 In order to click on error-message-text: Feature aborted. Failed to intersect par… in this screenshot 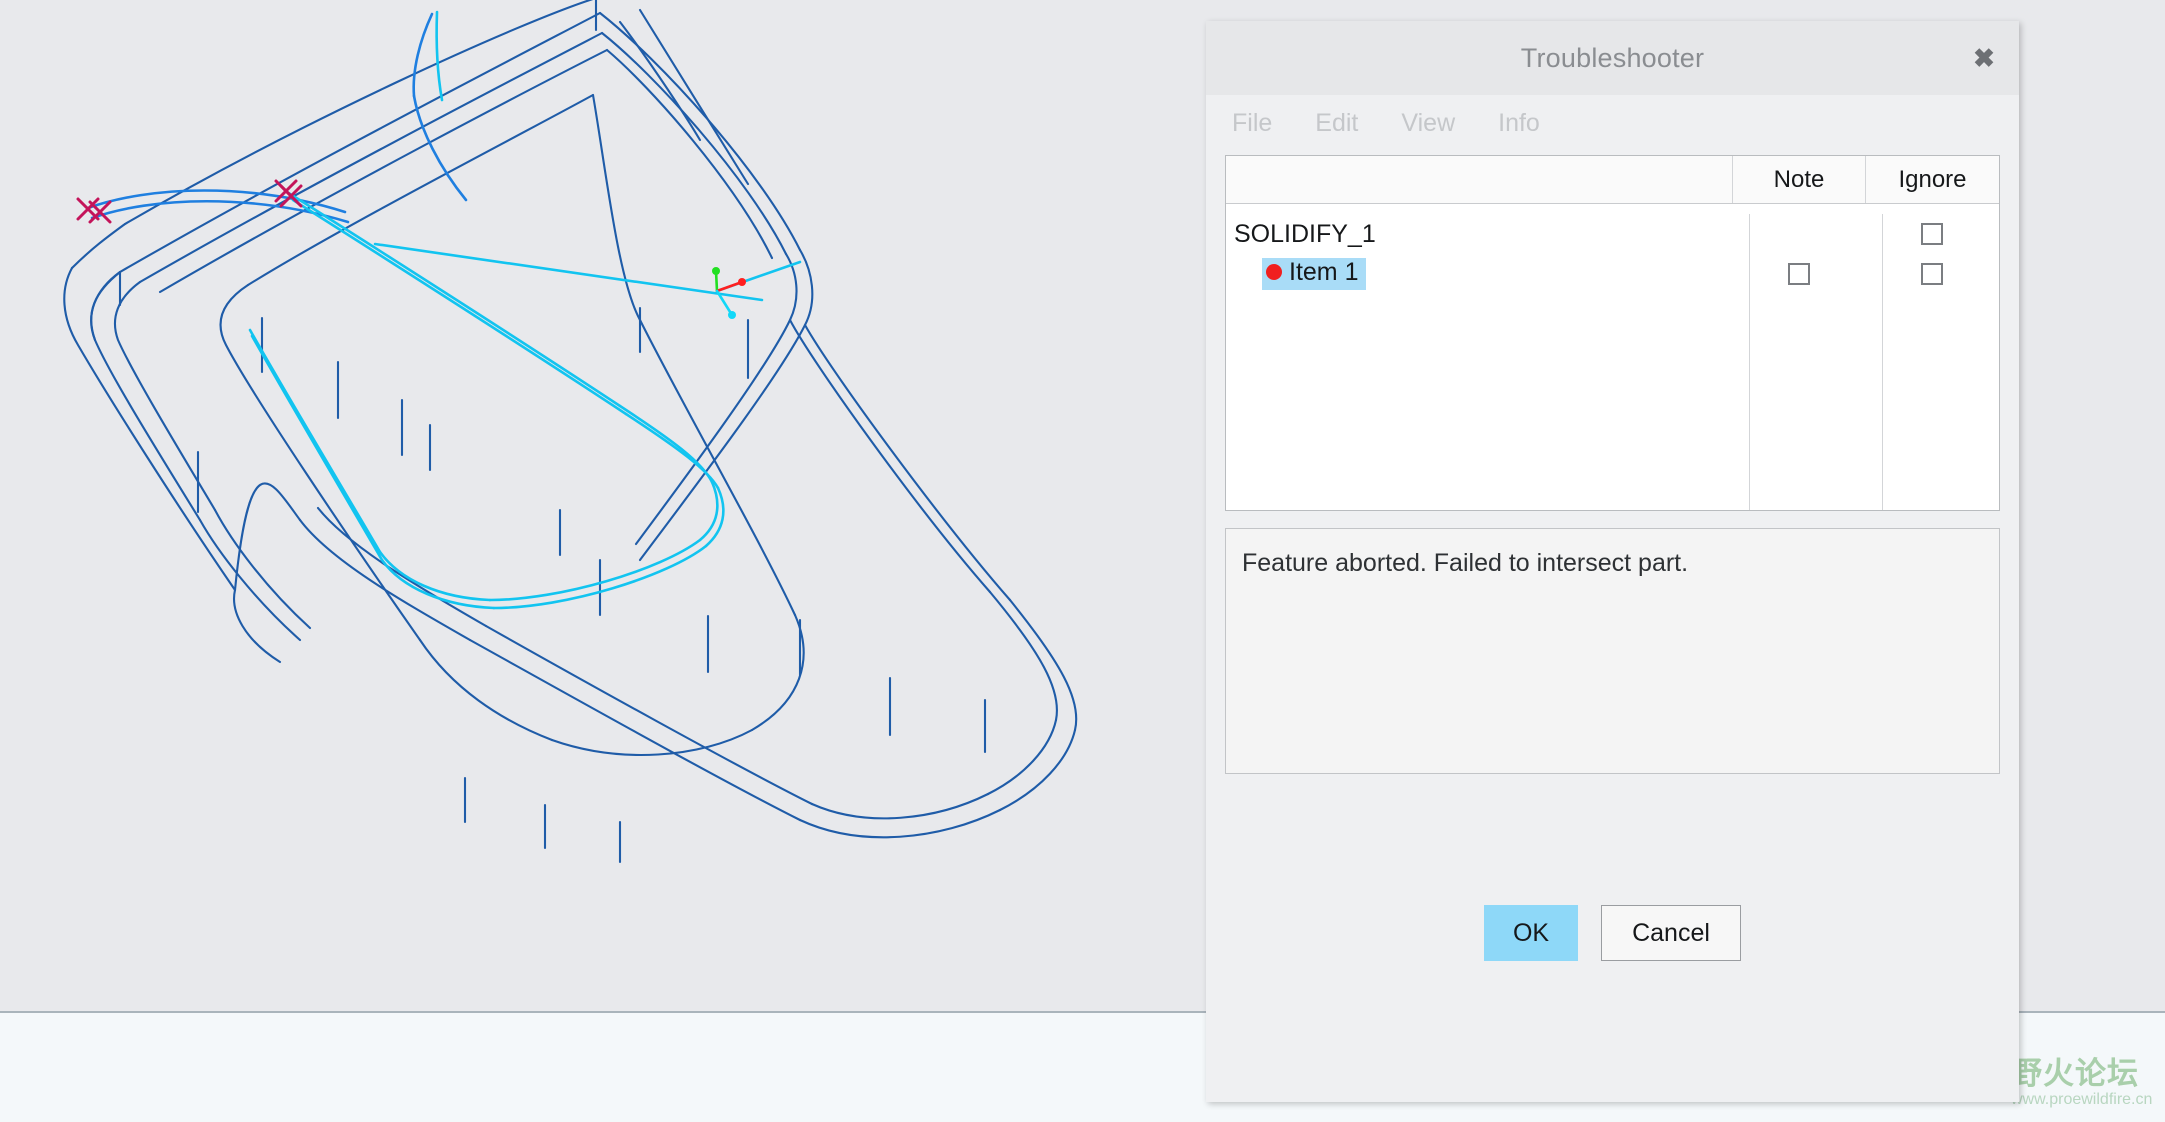, I will do `click(1465, 563)`.